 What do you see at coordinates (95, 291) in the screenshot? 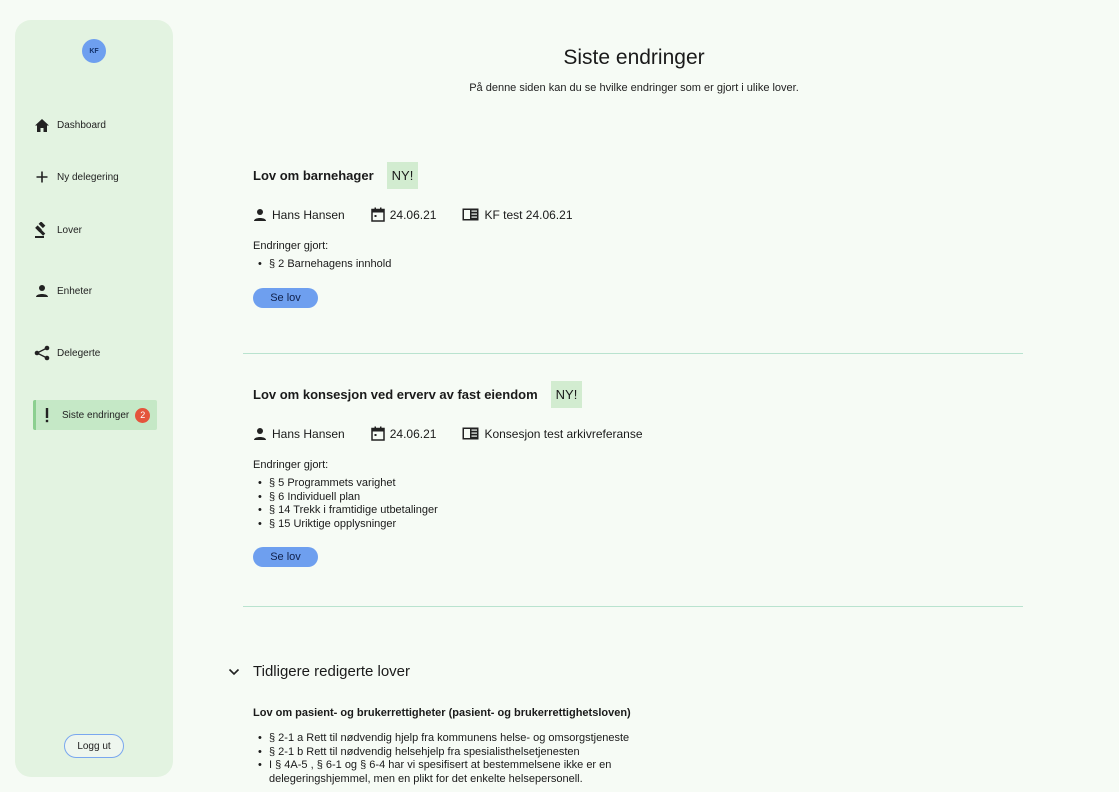
I see `sidebar-item-enheter: Enheter` at bounding box center [95, 291].